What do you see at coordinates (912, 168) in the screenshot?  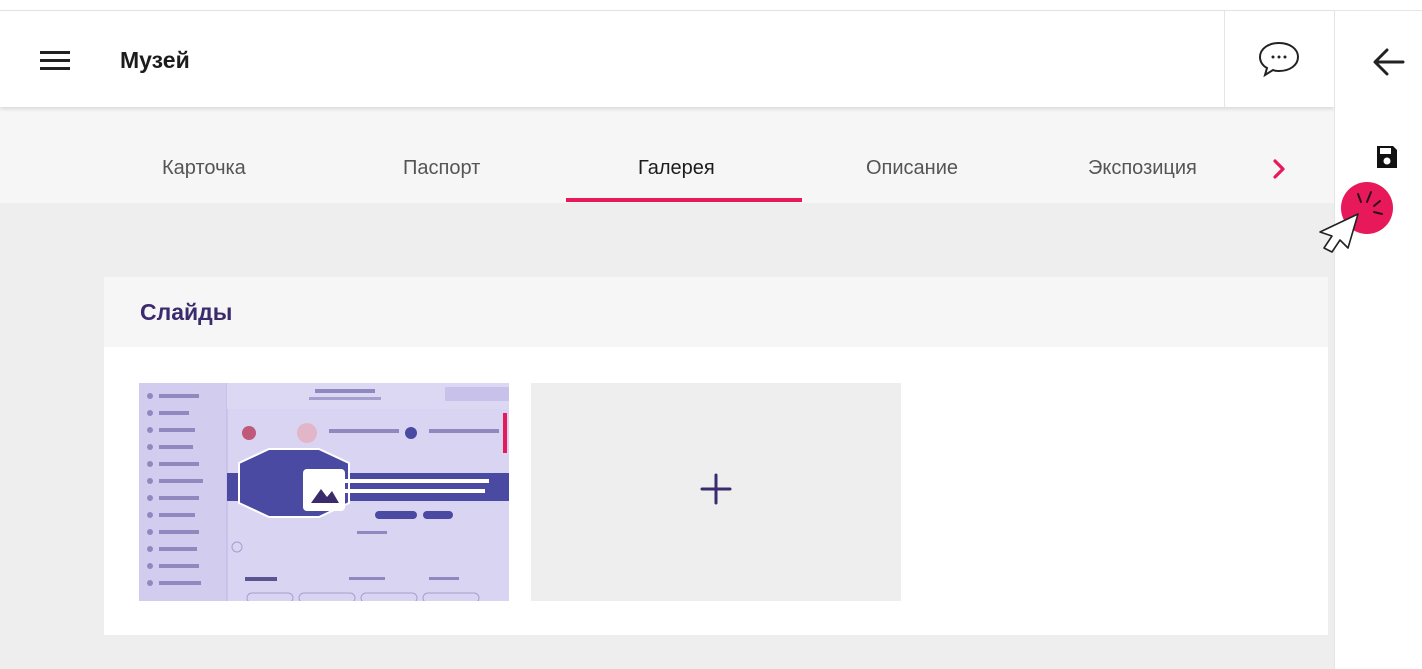 I see `tab-description: Описание` at bounding box center [912, 168].